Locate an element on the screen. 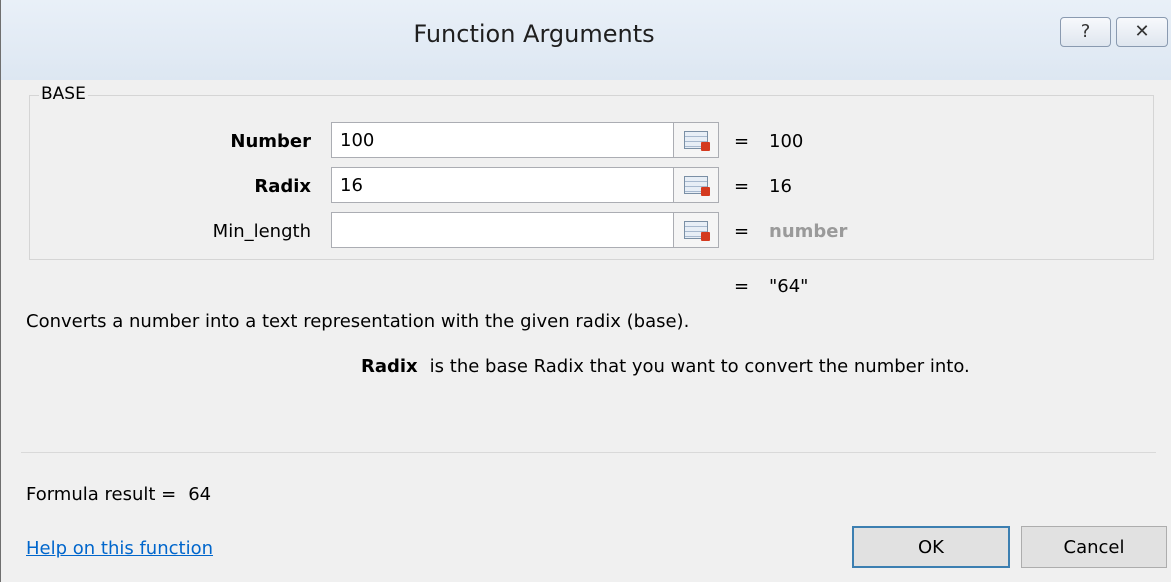 The height and width of the screenshot is (582, 1171). arg-result-number: 100 is located at coordinates (786, 141).